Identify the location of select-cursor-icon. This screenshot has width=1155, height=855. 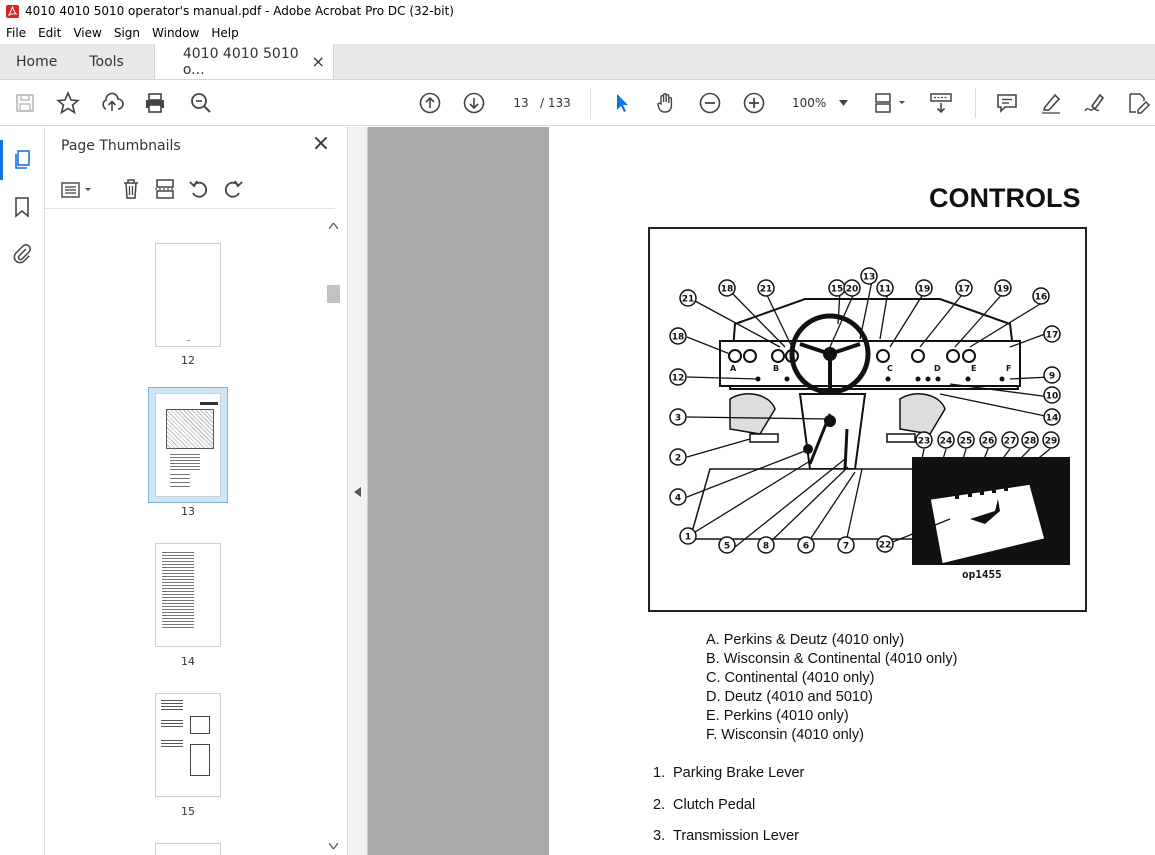
(622, 103).